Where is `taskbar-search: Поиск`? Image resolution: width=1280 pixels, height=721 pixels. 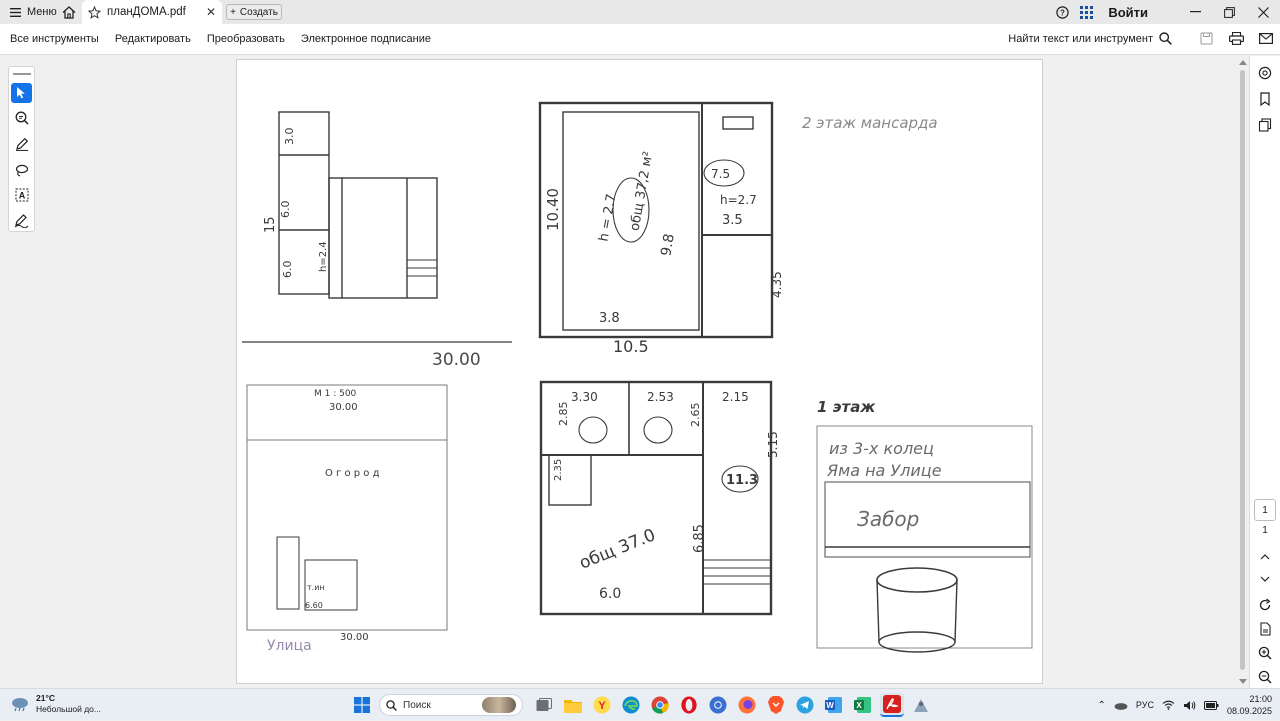 taskbar-search: Поиск is located at coordinates (451, 705).